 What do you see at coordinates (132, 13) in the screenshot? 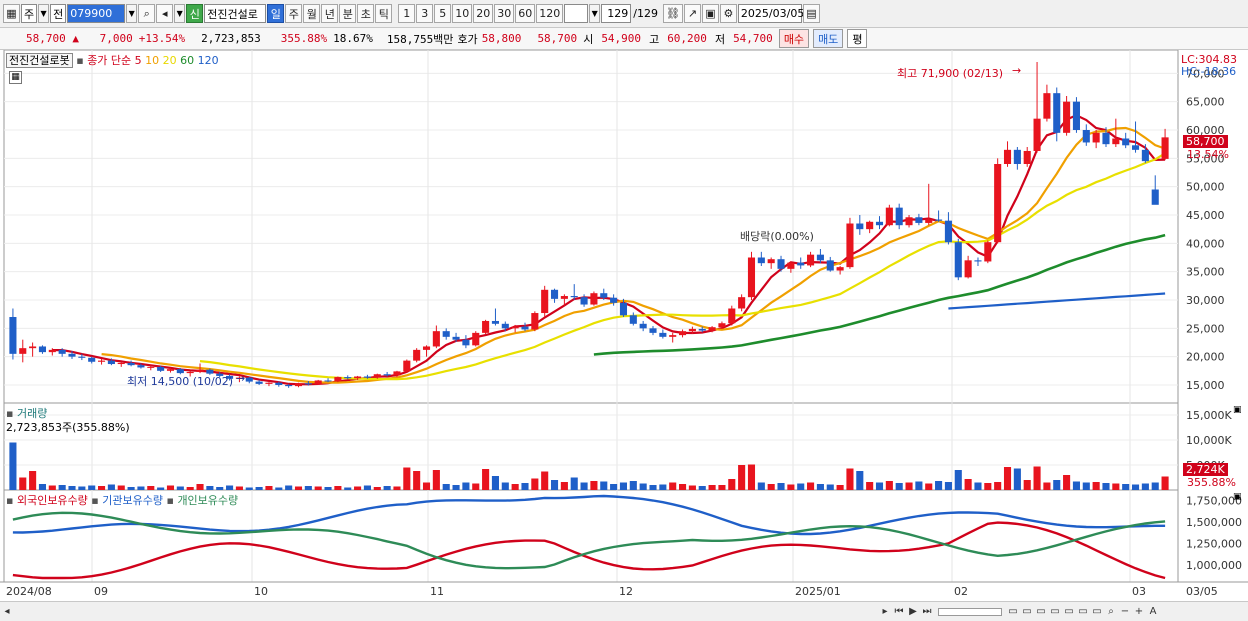
I see `code-dropdown-icon: ▼` at bounding box center [132, 13].